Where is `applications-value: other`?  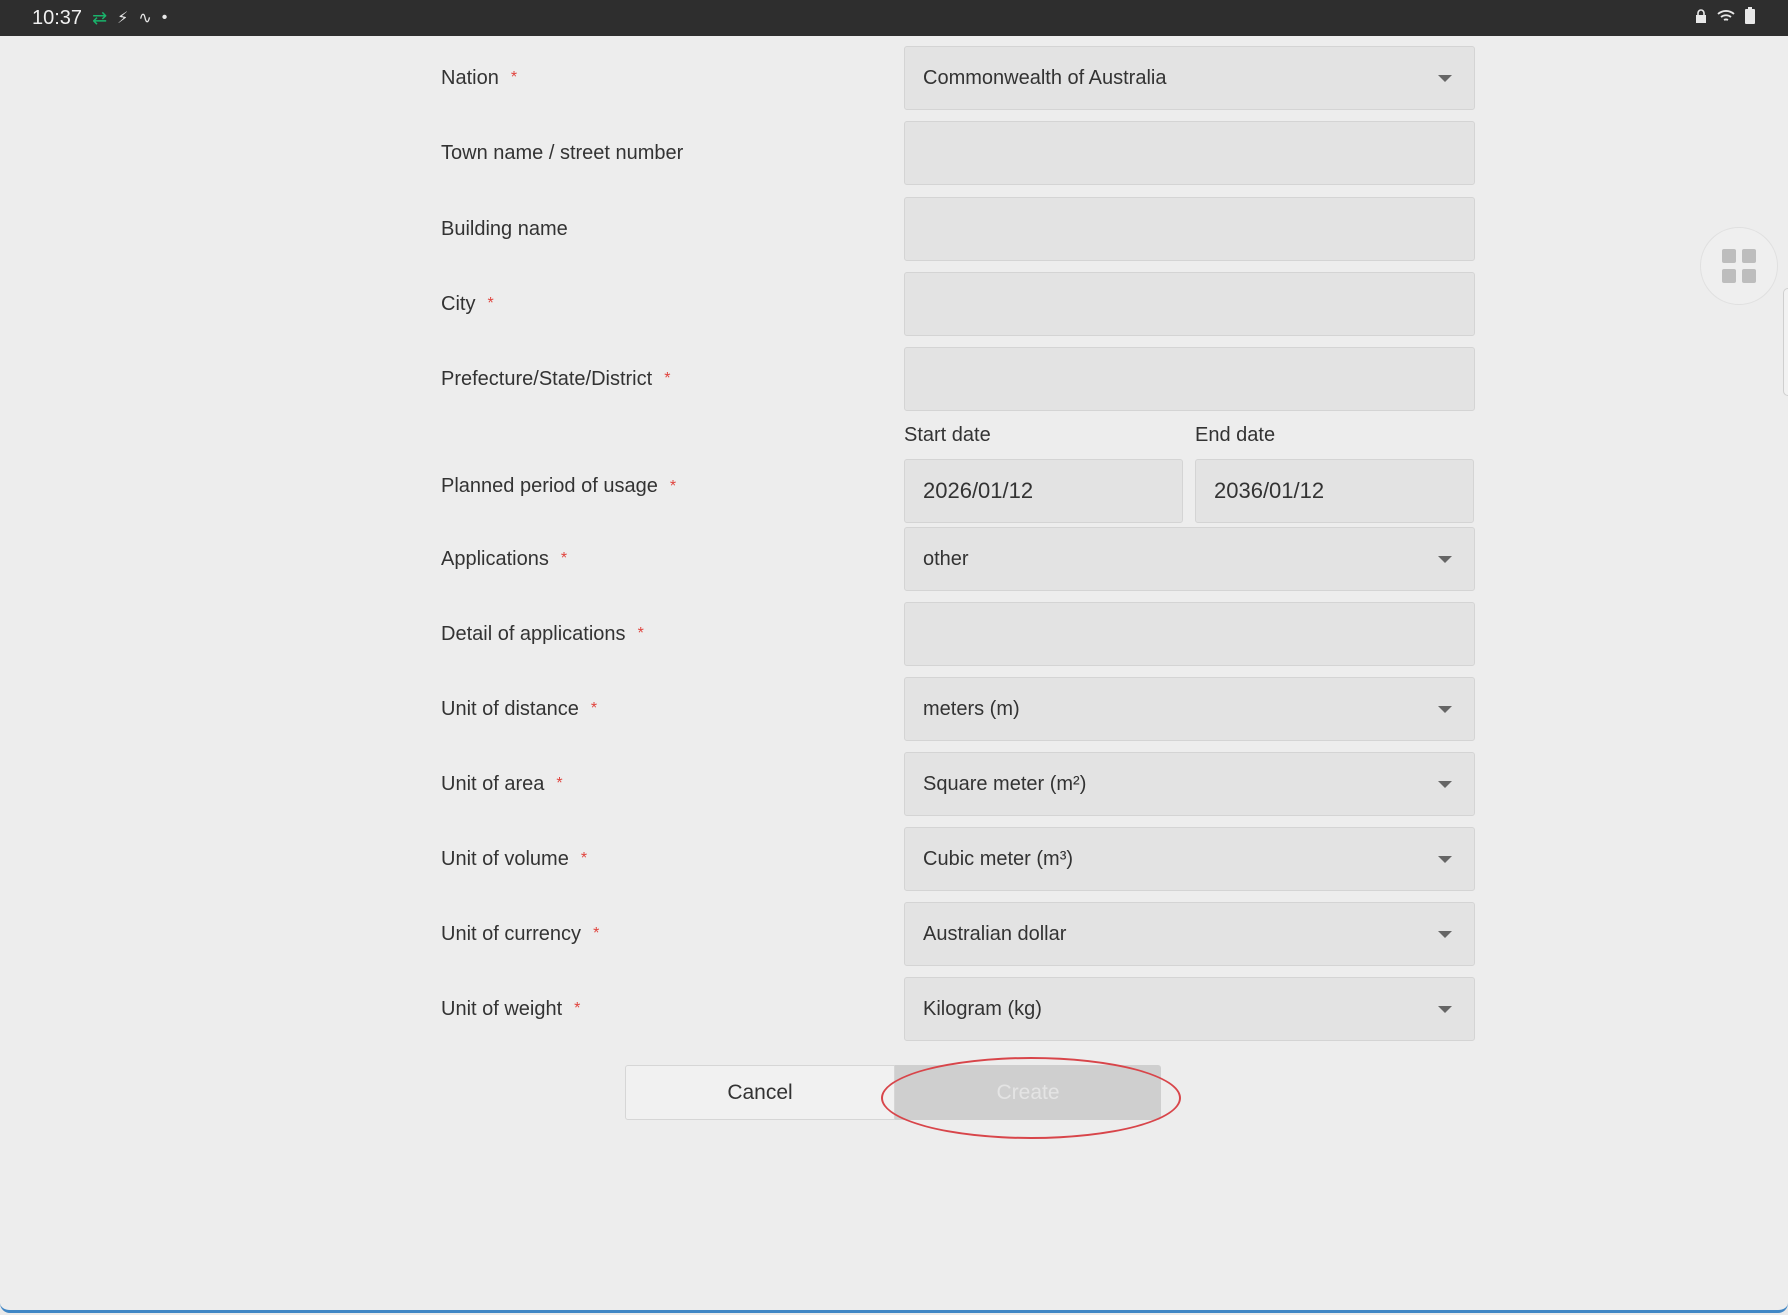
applications-value: other is located at coordinates (946, 558).